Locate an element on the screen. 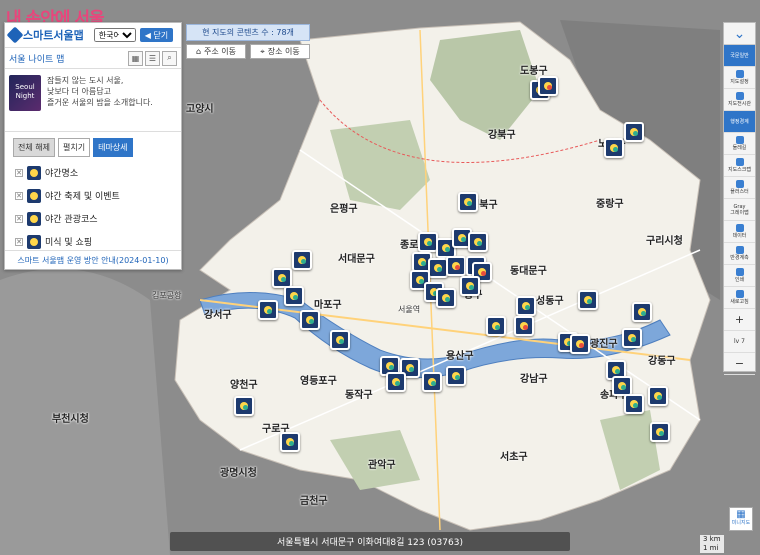  content-count: 현 지도의 콘텐츠 수 : 78개 is located at coordinates (248, 32).